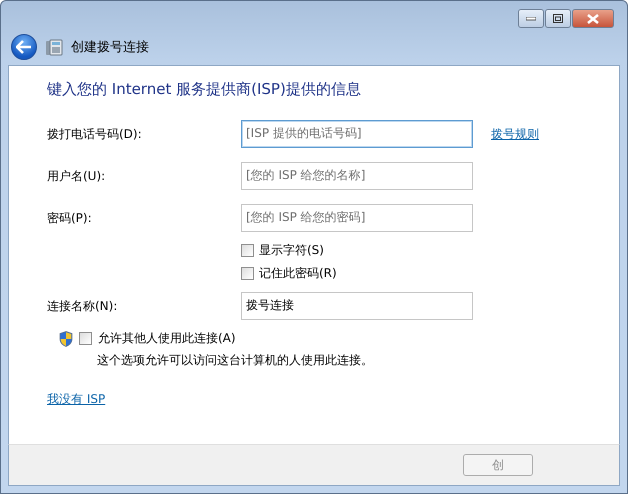  Describe the element at coordinates (76, 176) in the screenshot. I see `field-label: 用户名(U):` at that location.